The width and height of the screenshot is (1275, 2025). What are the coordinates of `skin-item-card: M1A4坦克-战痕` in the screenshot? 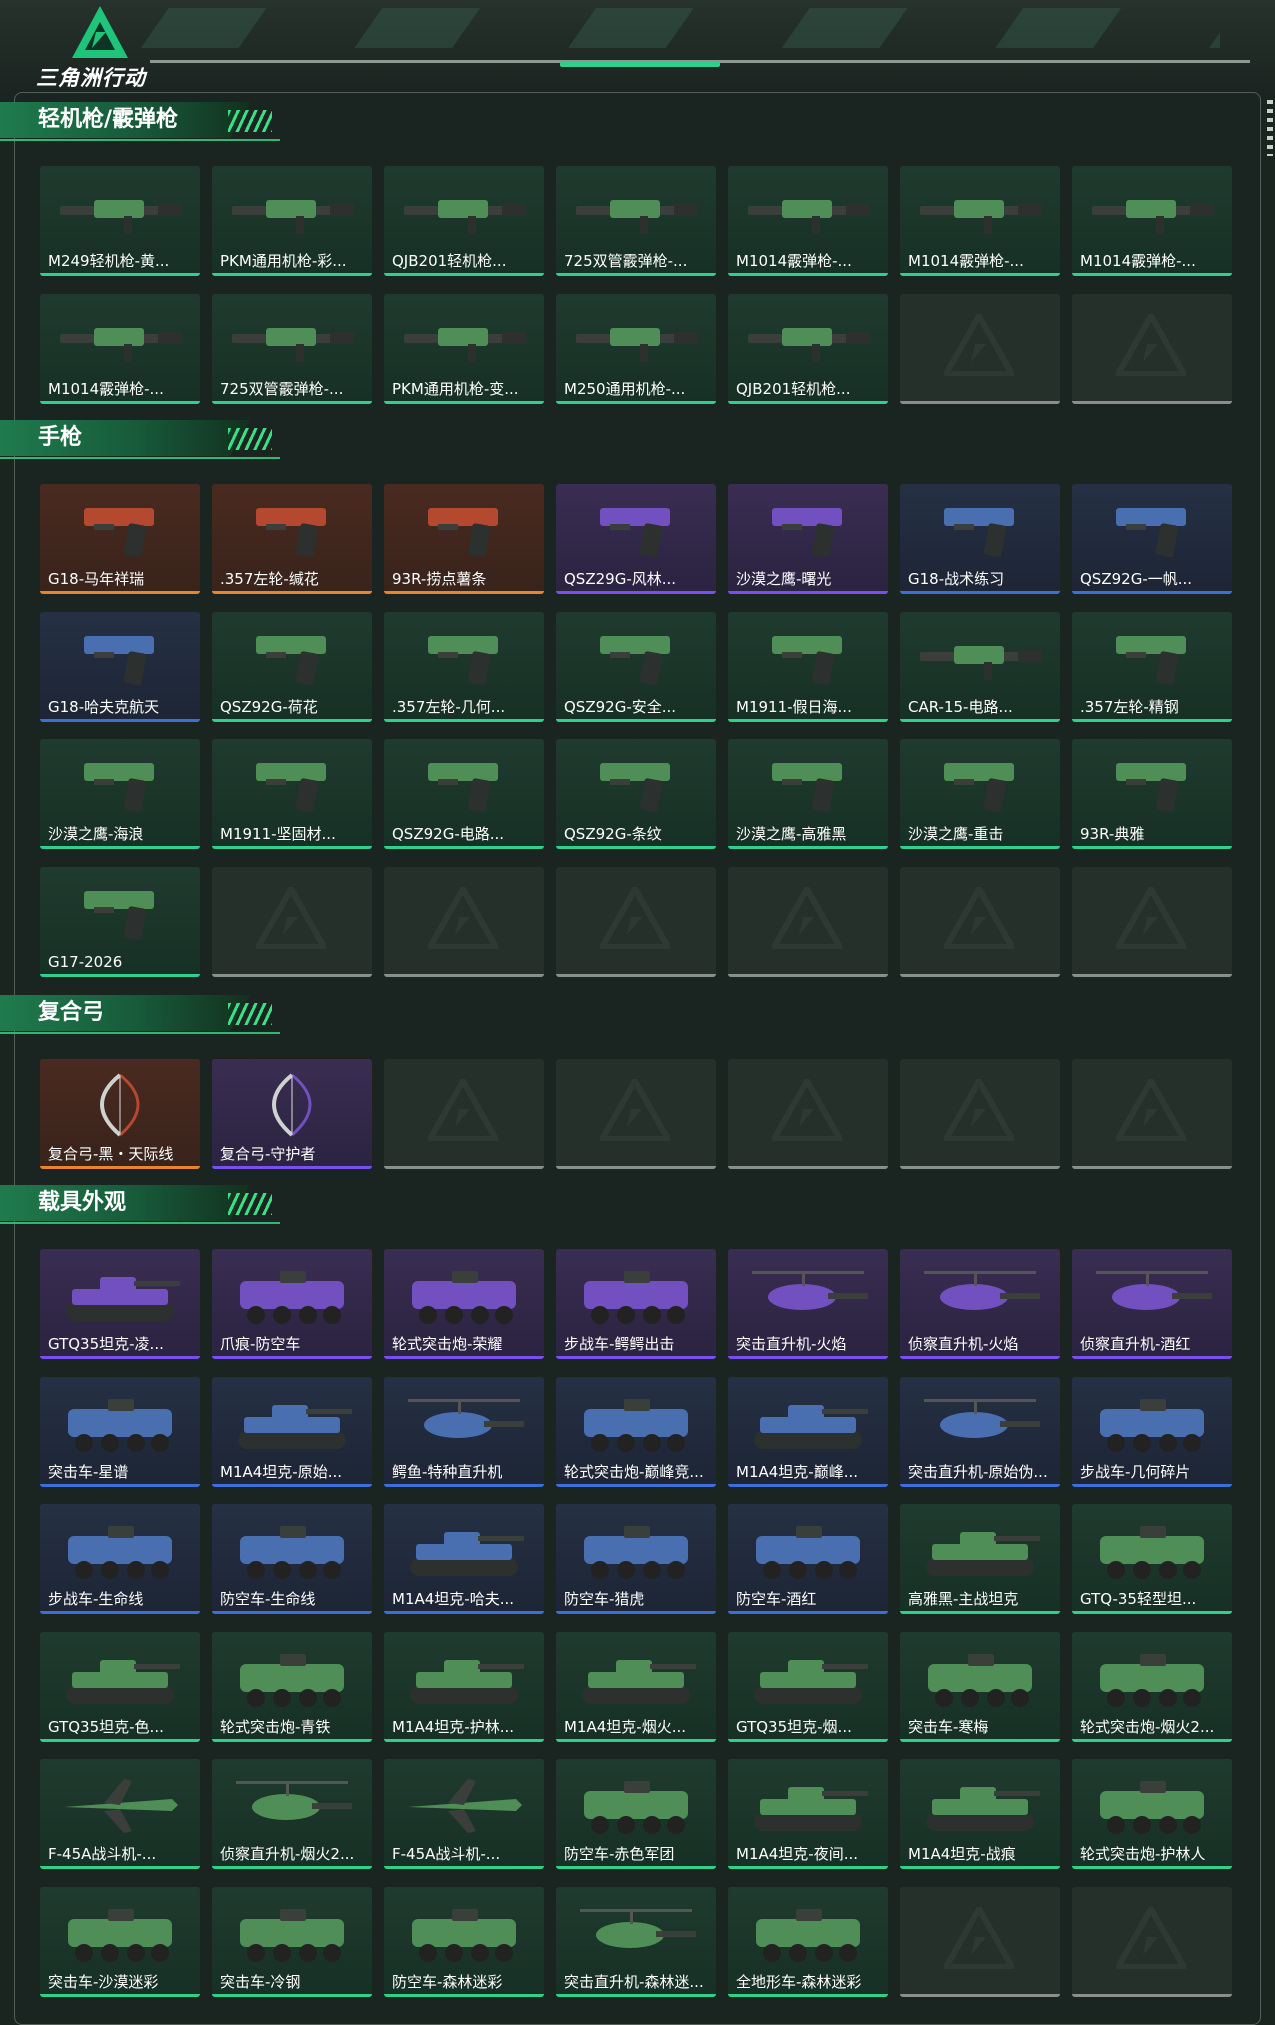 It's located at (980, 1814).